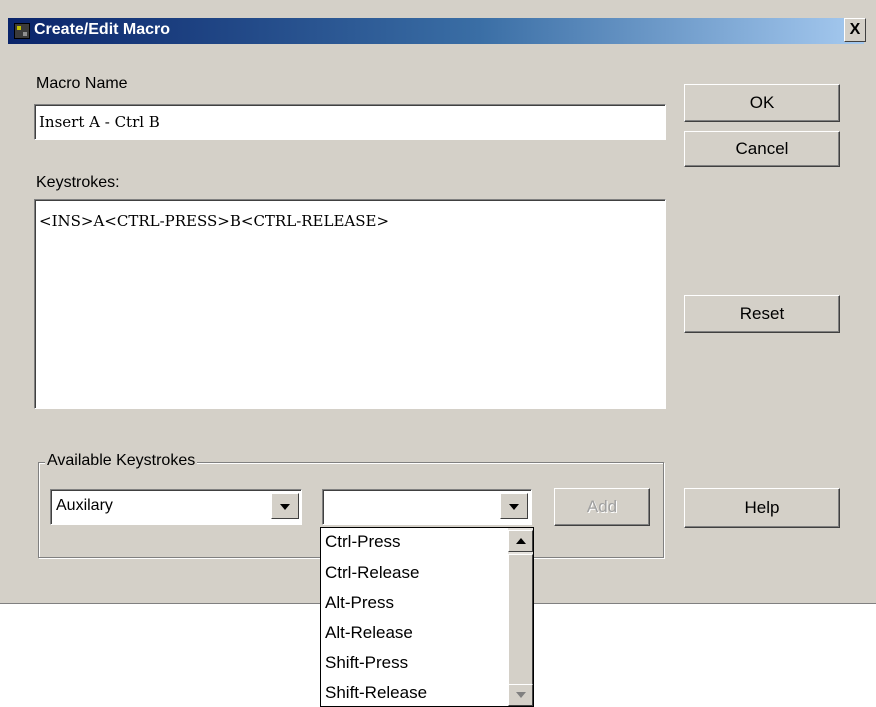 The height and width of the screenshot is (707, 876). Describe the element at coordinates (520, 620) in the screenshot. I see `scrollbar-thumb` at that location.